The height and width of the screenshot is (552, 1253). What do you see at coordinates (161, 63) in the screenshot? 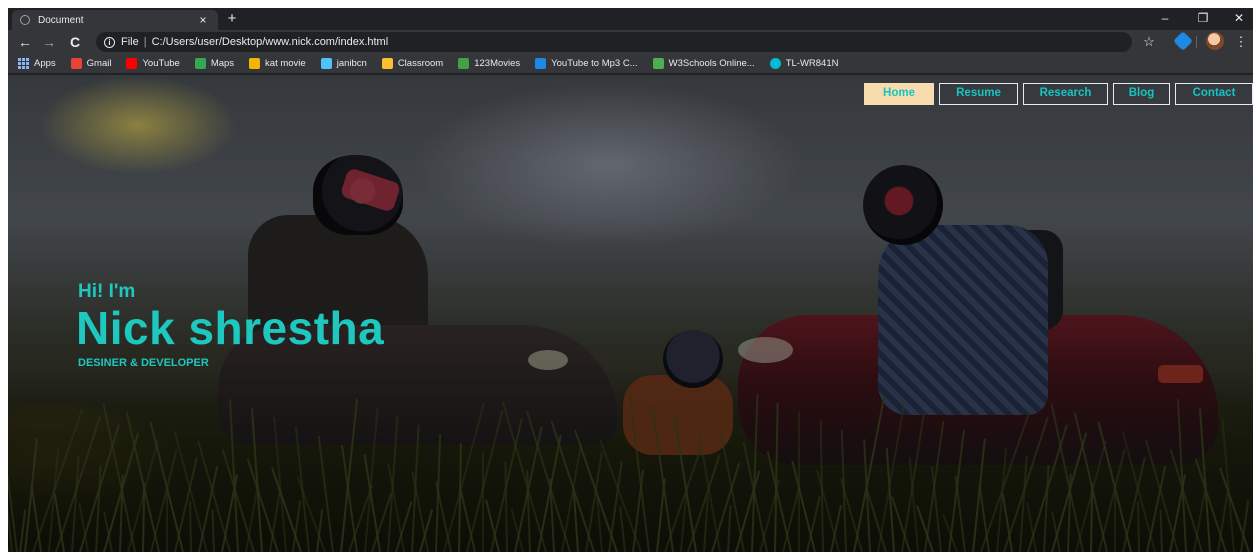
I see `bookmark-label: YouTube` at bounding box center [161, 63].